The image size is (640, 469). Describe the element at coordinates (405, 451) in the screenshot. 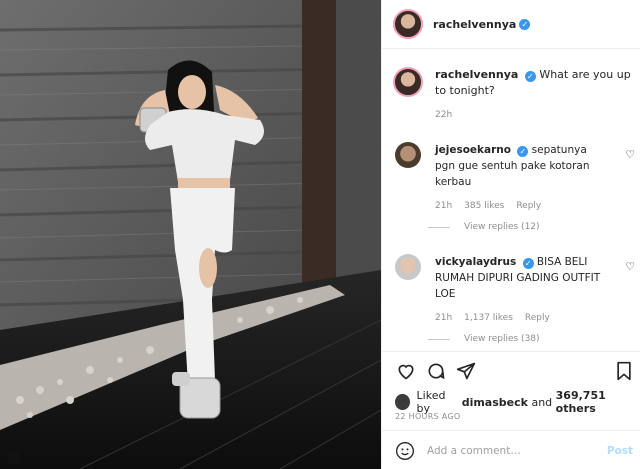

I see `smile-icon` at that location.